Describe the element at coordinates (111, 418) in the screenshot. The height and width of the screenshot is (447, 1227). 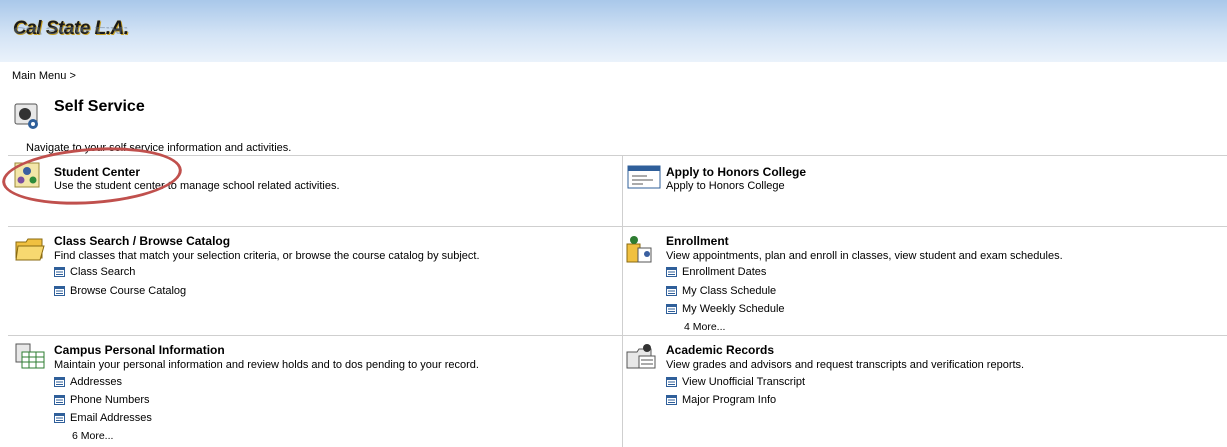
I see `email-addresses-label: Email Addresses` at that location.